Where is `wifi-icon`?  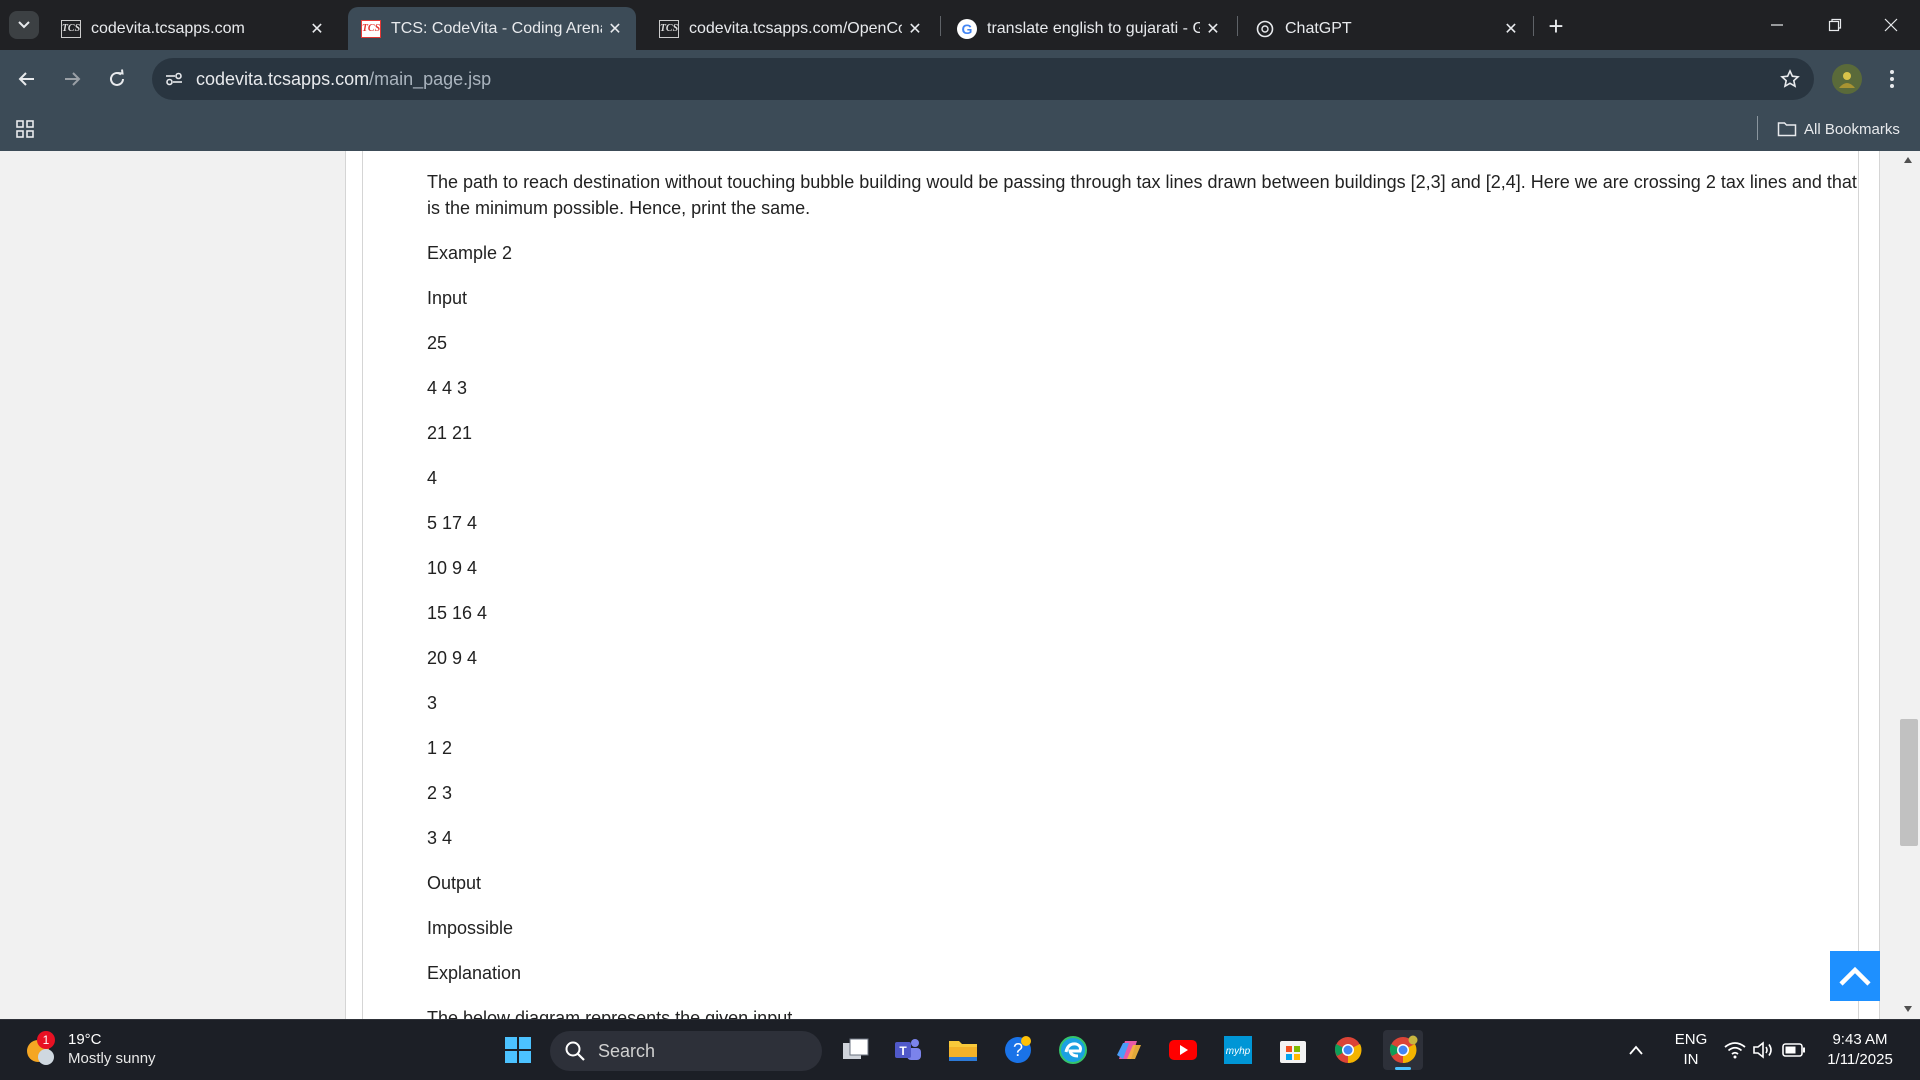
wifi-icon is located at coordinates (1735, 1050).